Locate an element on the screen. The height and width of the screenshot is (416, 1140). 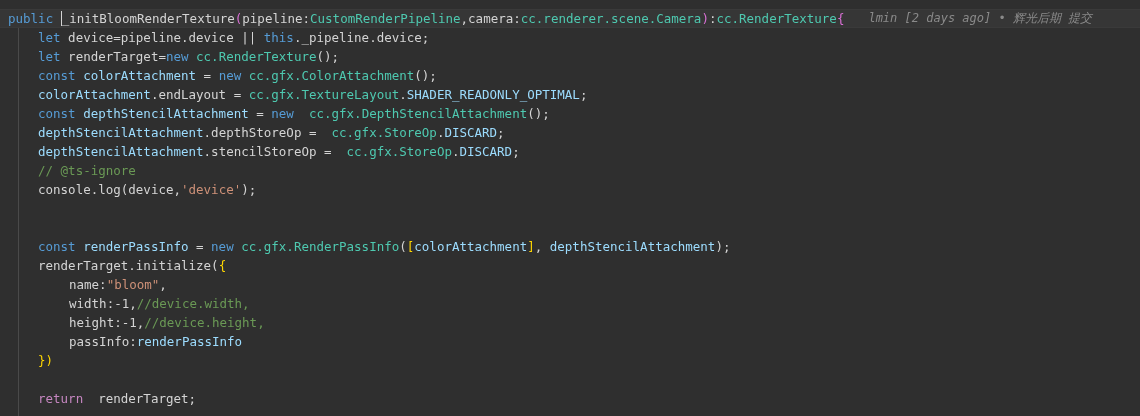
code-line: return renderTarget; is located at coordinates (117, 399).